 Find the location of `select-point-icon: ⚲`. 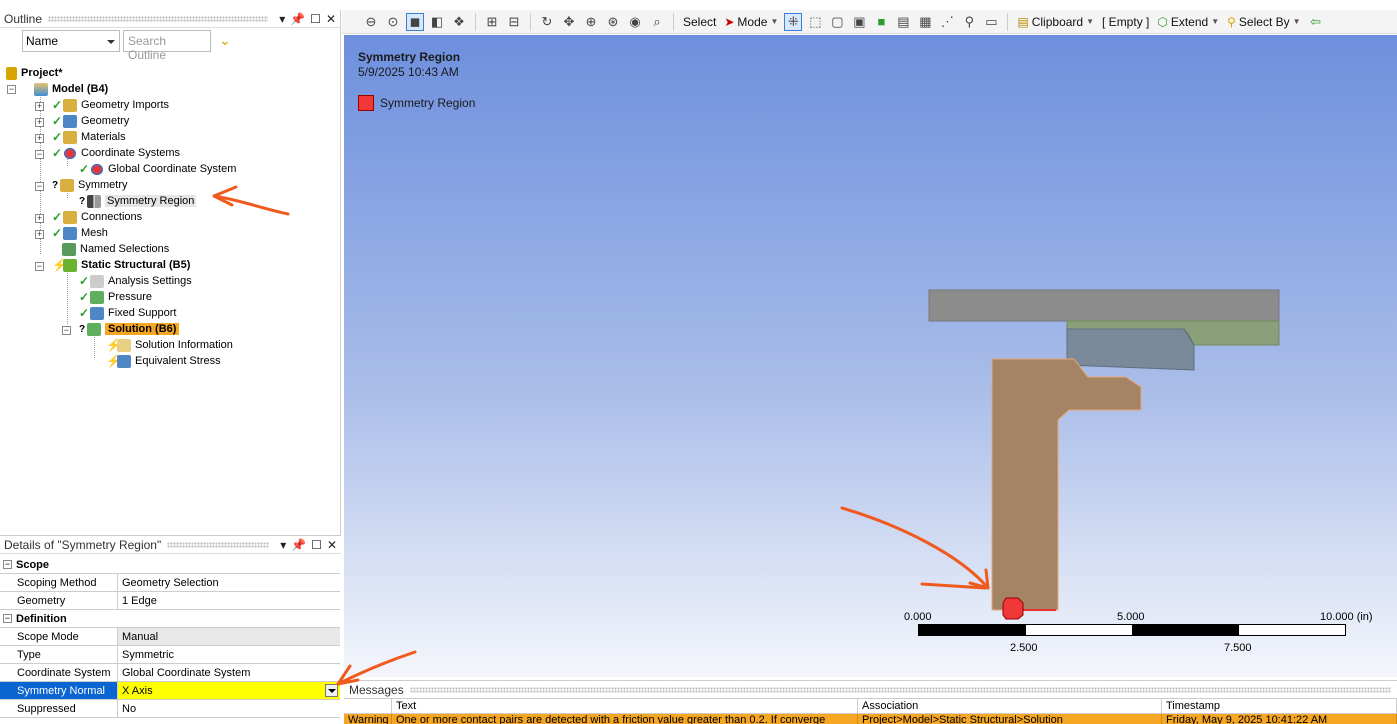

select-point-icon: ⚲ is located at coordinates (969, 22).